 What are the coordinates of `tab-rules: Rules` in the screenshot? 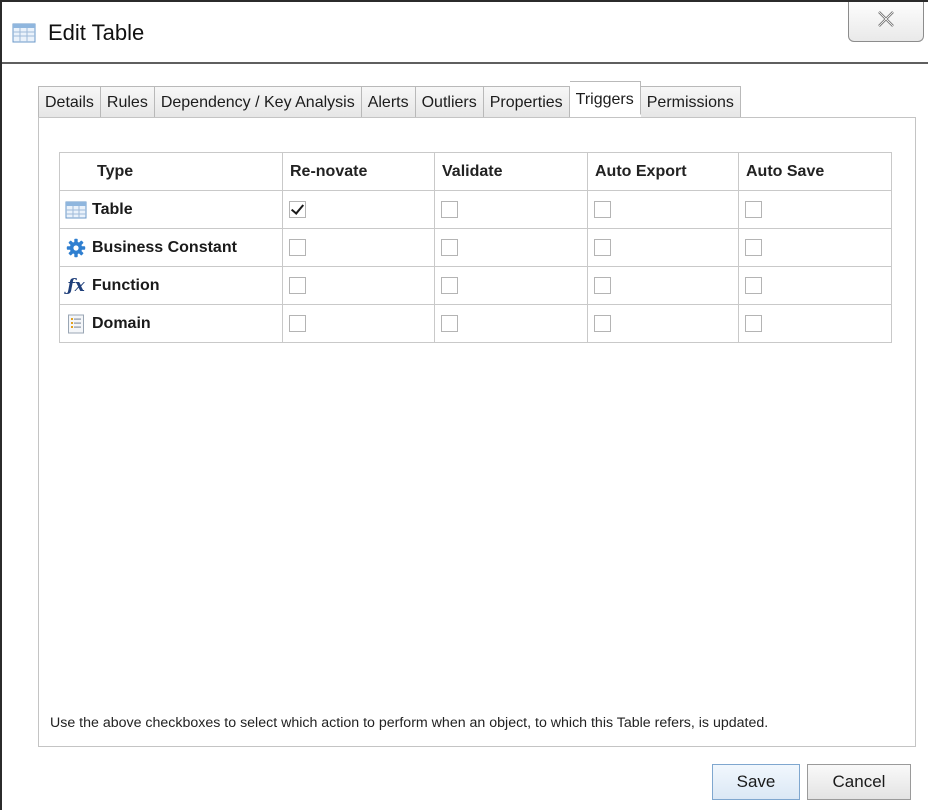 It's located at (127, 102).